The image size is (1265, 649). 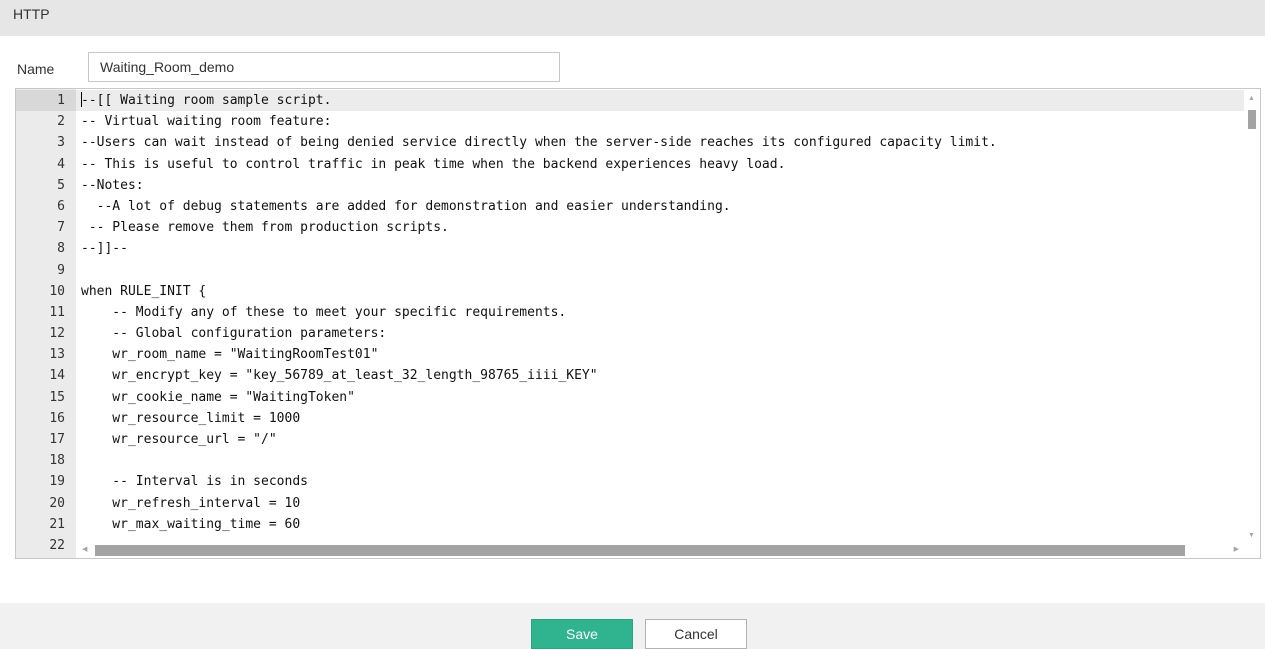 What do you see at coordinates (61, 185) in the screenshot?
I see `line-number: 5` at bounding box center [61, 185].